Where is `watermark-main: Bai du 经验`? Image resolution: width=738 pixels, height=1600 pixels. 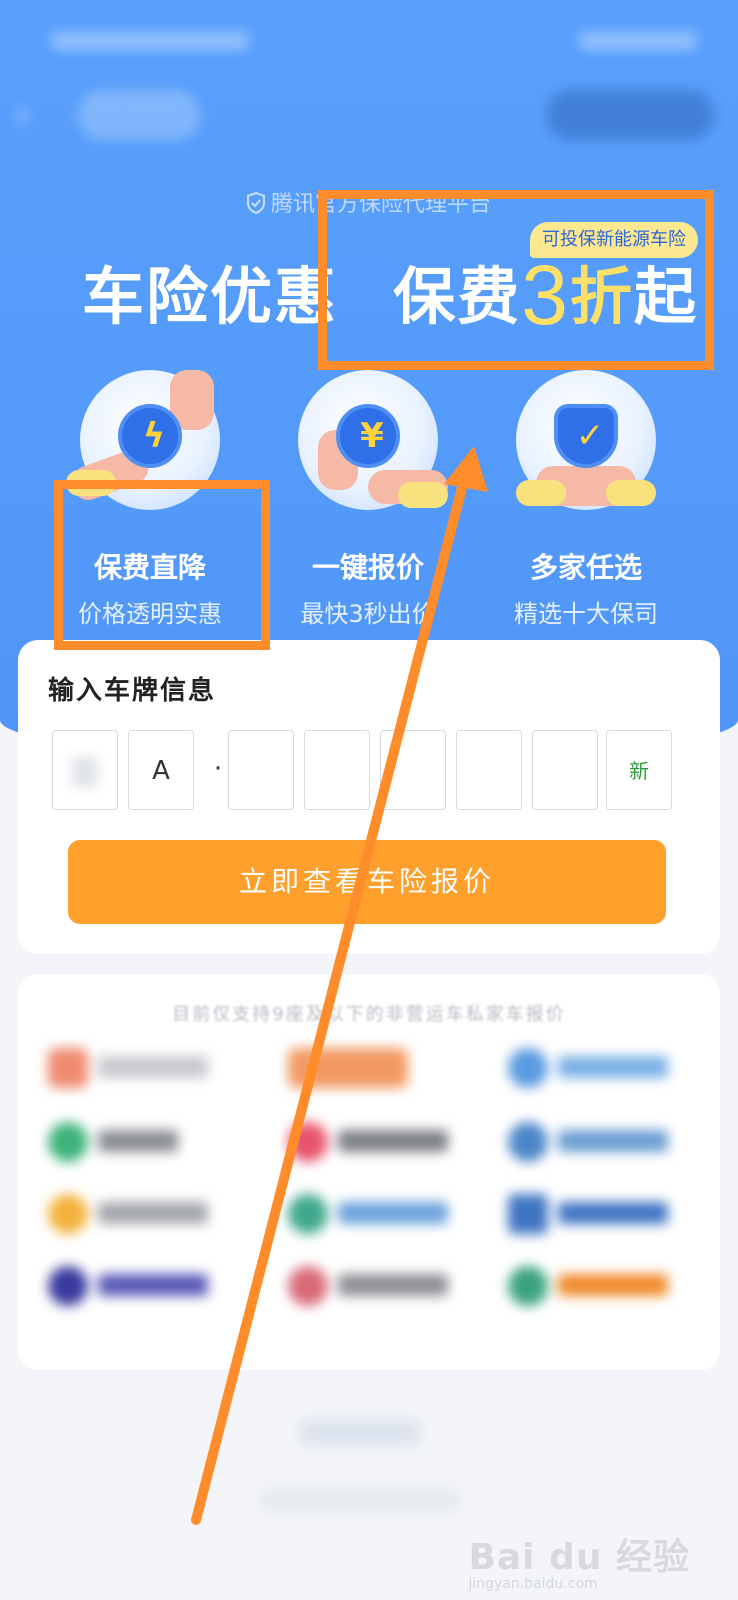
watermark-main: Bai du 经验 is located at coordinates (579, 1557).